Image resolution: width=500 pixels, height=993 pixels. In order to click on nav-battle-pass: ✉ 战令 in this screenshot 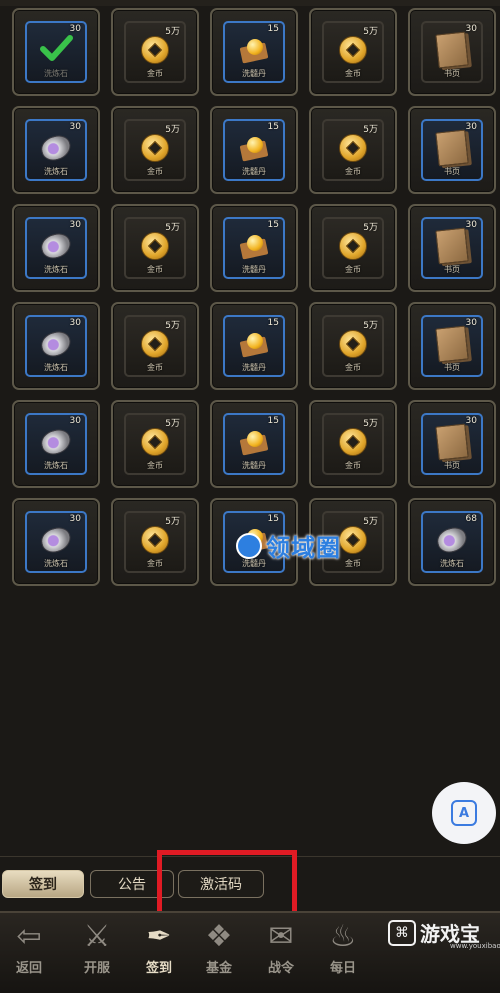, I will do `click(281, 954)`.